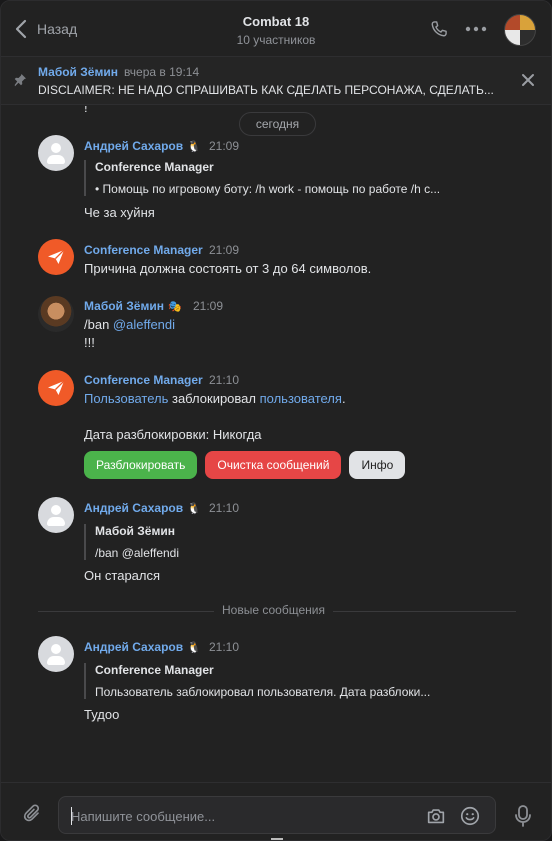  What do you see at coordinates (301, 398) in the screenshot?
I see `user-link: пользователя` at bounding box center [301, 398].